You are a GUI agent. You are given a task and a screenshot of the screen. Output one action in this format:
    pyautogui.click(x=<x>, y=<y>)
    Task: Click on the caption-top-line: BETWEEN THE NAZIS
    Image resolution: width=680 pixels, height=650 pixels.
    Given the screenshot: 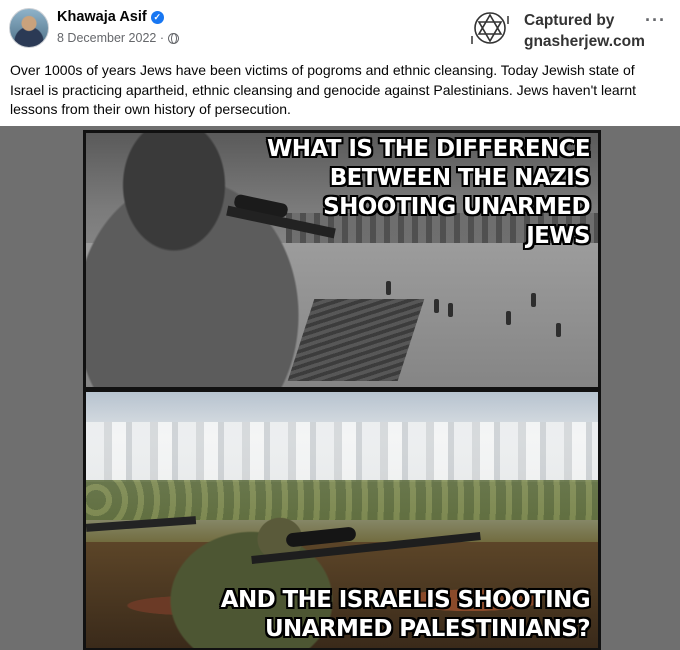 What is the action you would take?
    pyautogui.click(x=460, y=178)
    